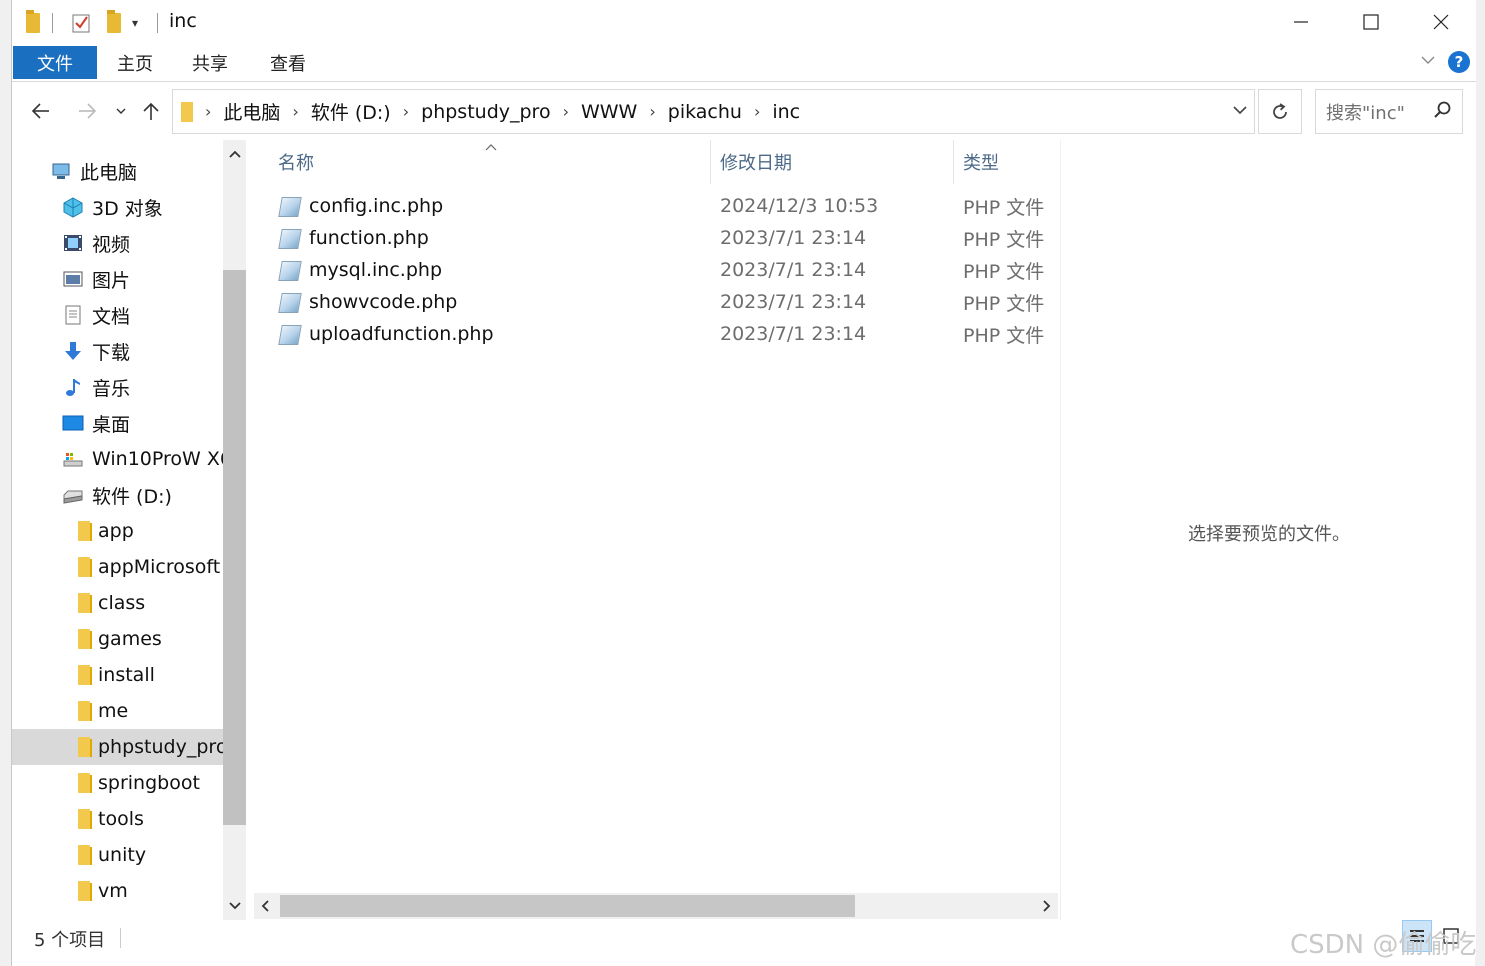 This screenshot has height=966, width=1485. I want to click on refresh-button, so click(1280, 111).